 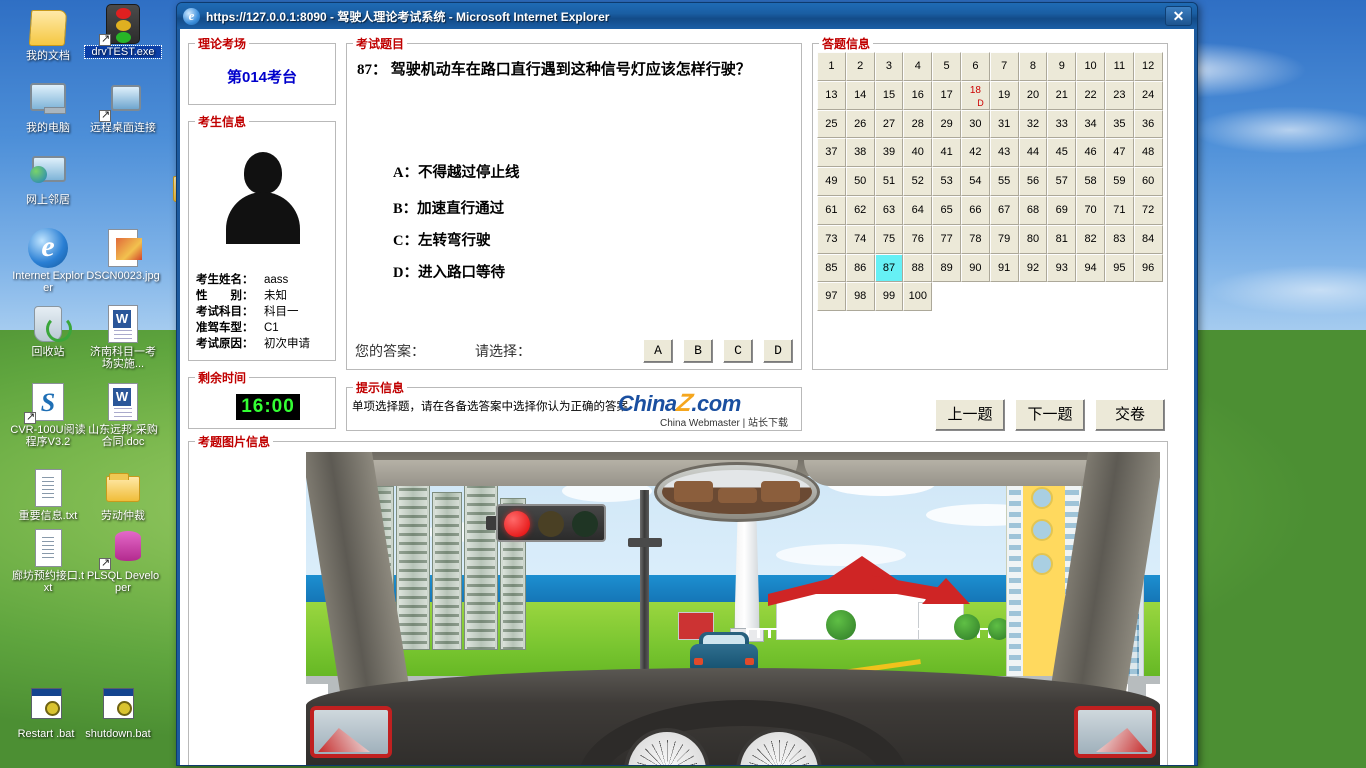 I want to click on answer-cell-72: 72, so click(x=1148, y=210).